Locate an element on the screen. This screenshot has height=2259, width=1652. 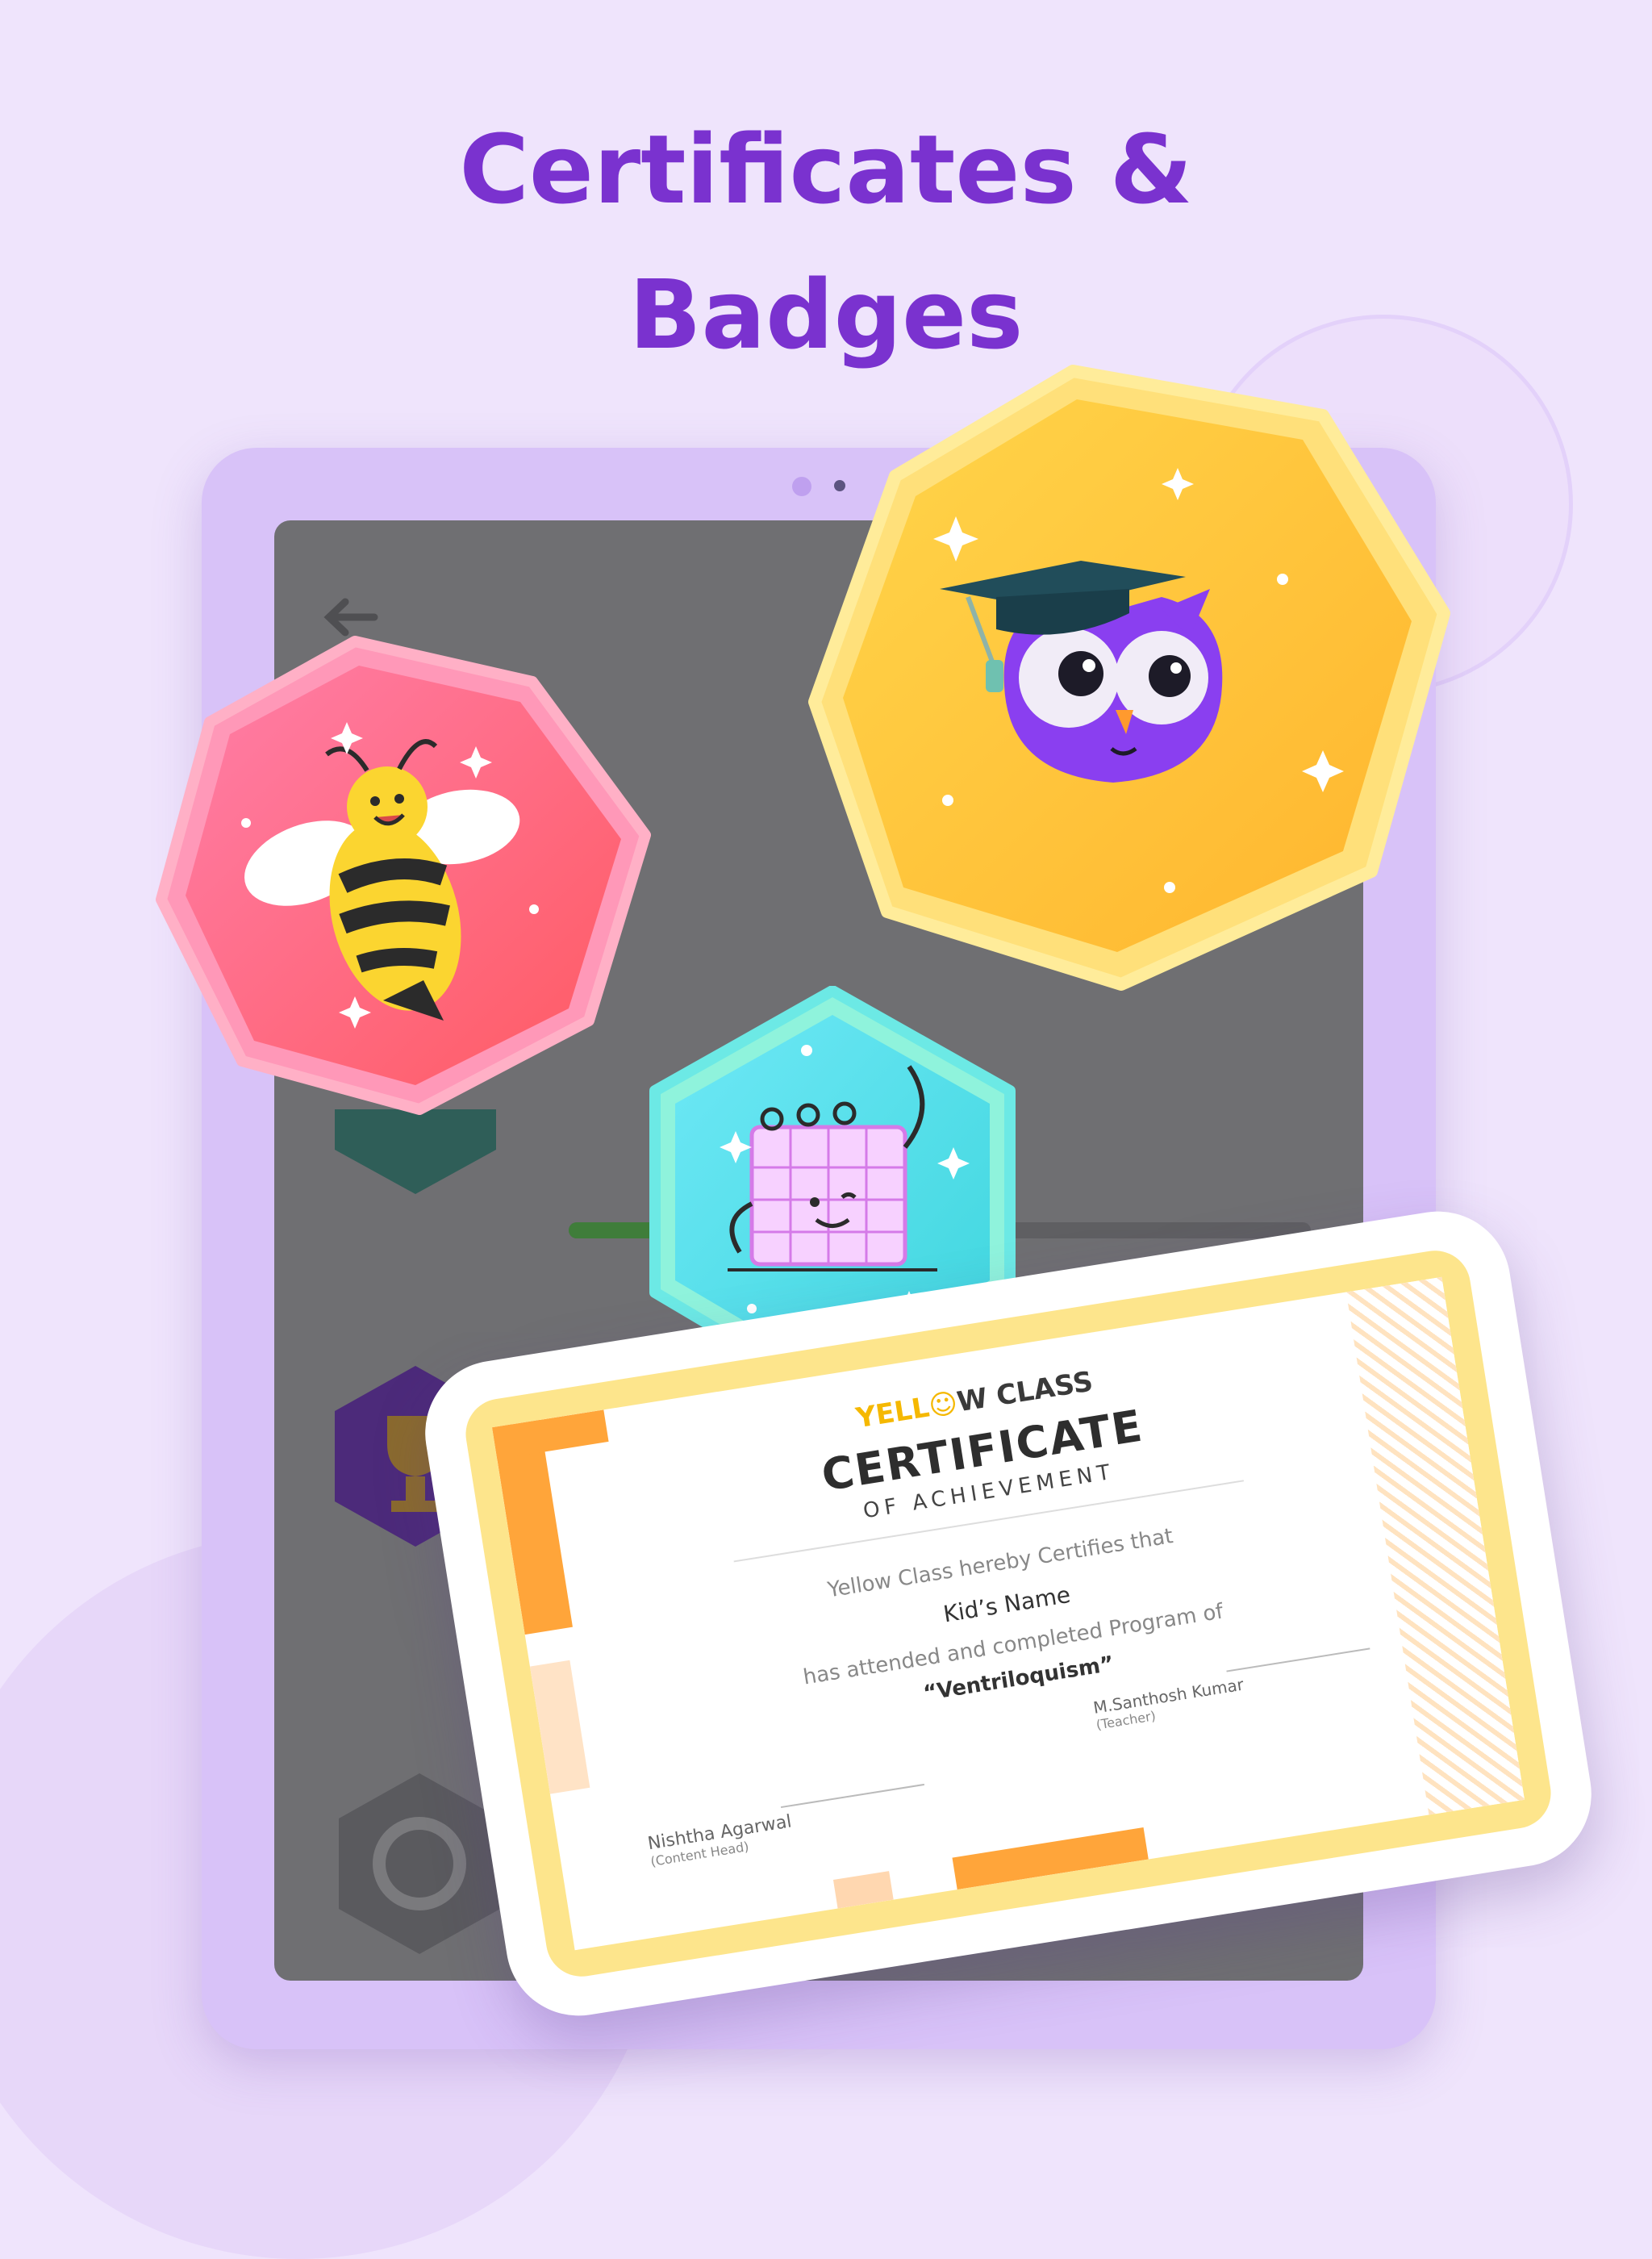
owl-badge is located at coordinates (1129, 678).